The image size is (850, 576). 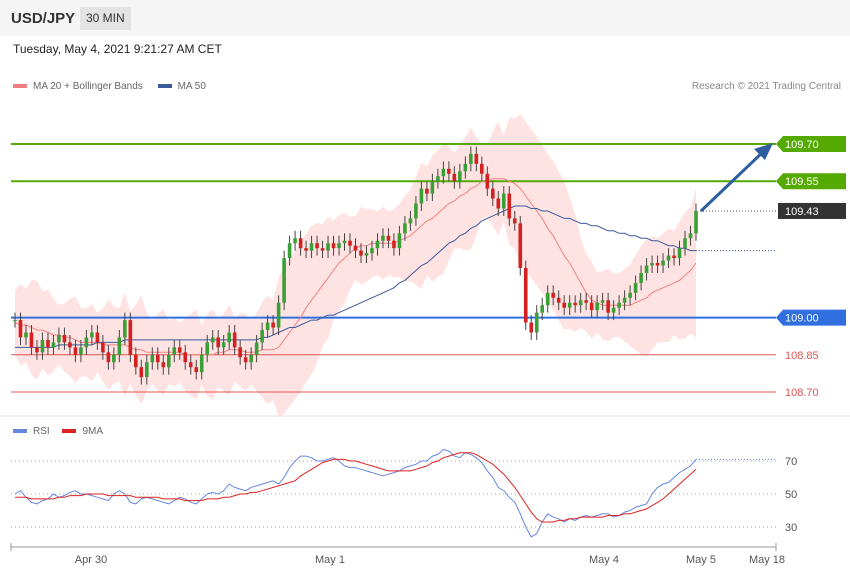 What do you see at coordinates (330, 560) in the screenshot?
I see `x-tick-label: May 1` at bounding box center [330, 560].